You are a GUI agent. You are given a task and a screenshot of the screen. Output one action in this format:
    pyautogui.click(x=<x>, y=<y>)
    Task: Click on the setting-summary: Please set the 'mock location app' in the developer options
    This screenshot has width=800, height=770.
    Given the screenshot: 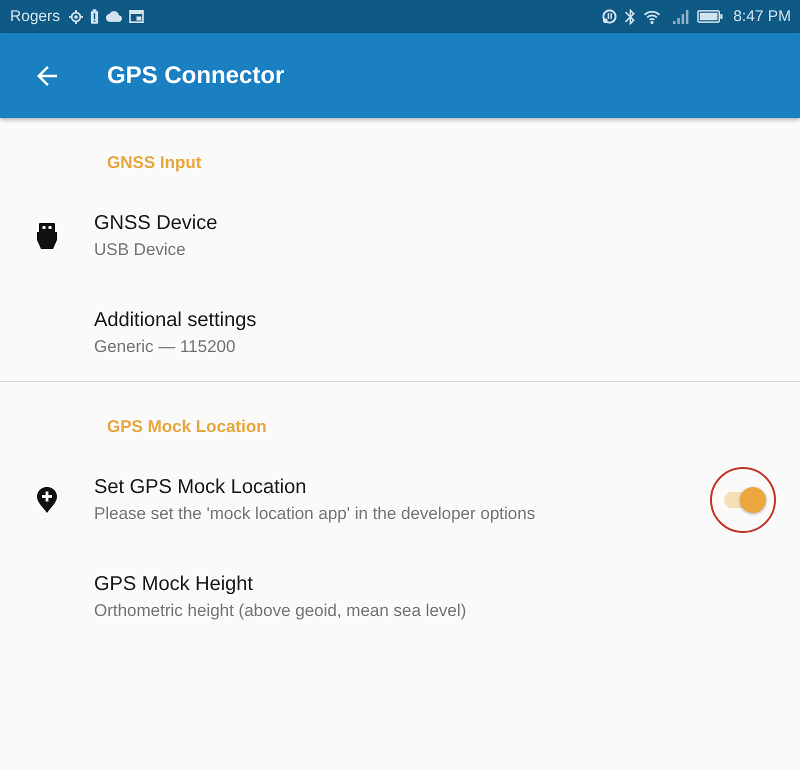 What is the action you would take?
    pyautogui.click(x=315, y=513)
    